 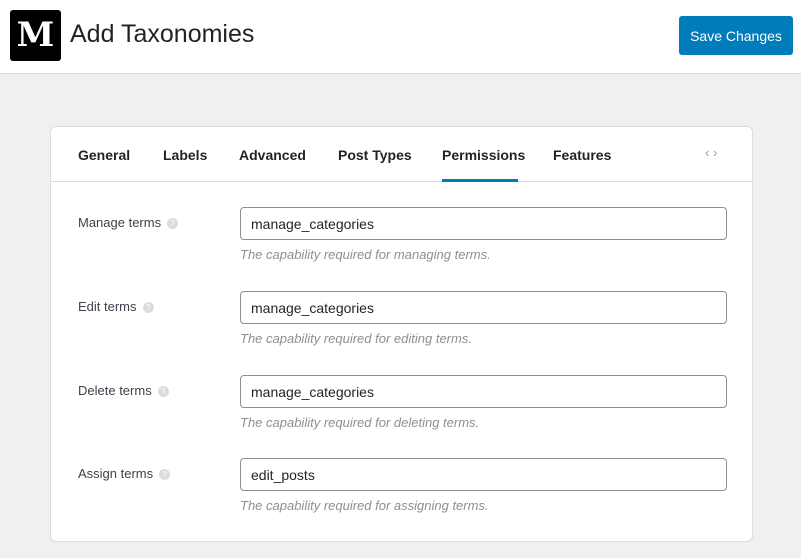 I want to click on edit-terms-input, so click(x=483, y=307).